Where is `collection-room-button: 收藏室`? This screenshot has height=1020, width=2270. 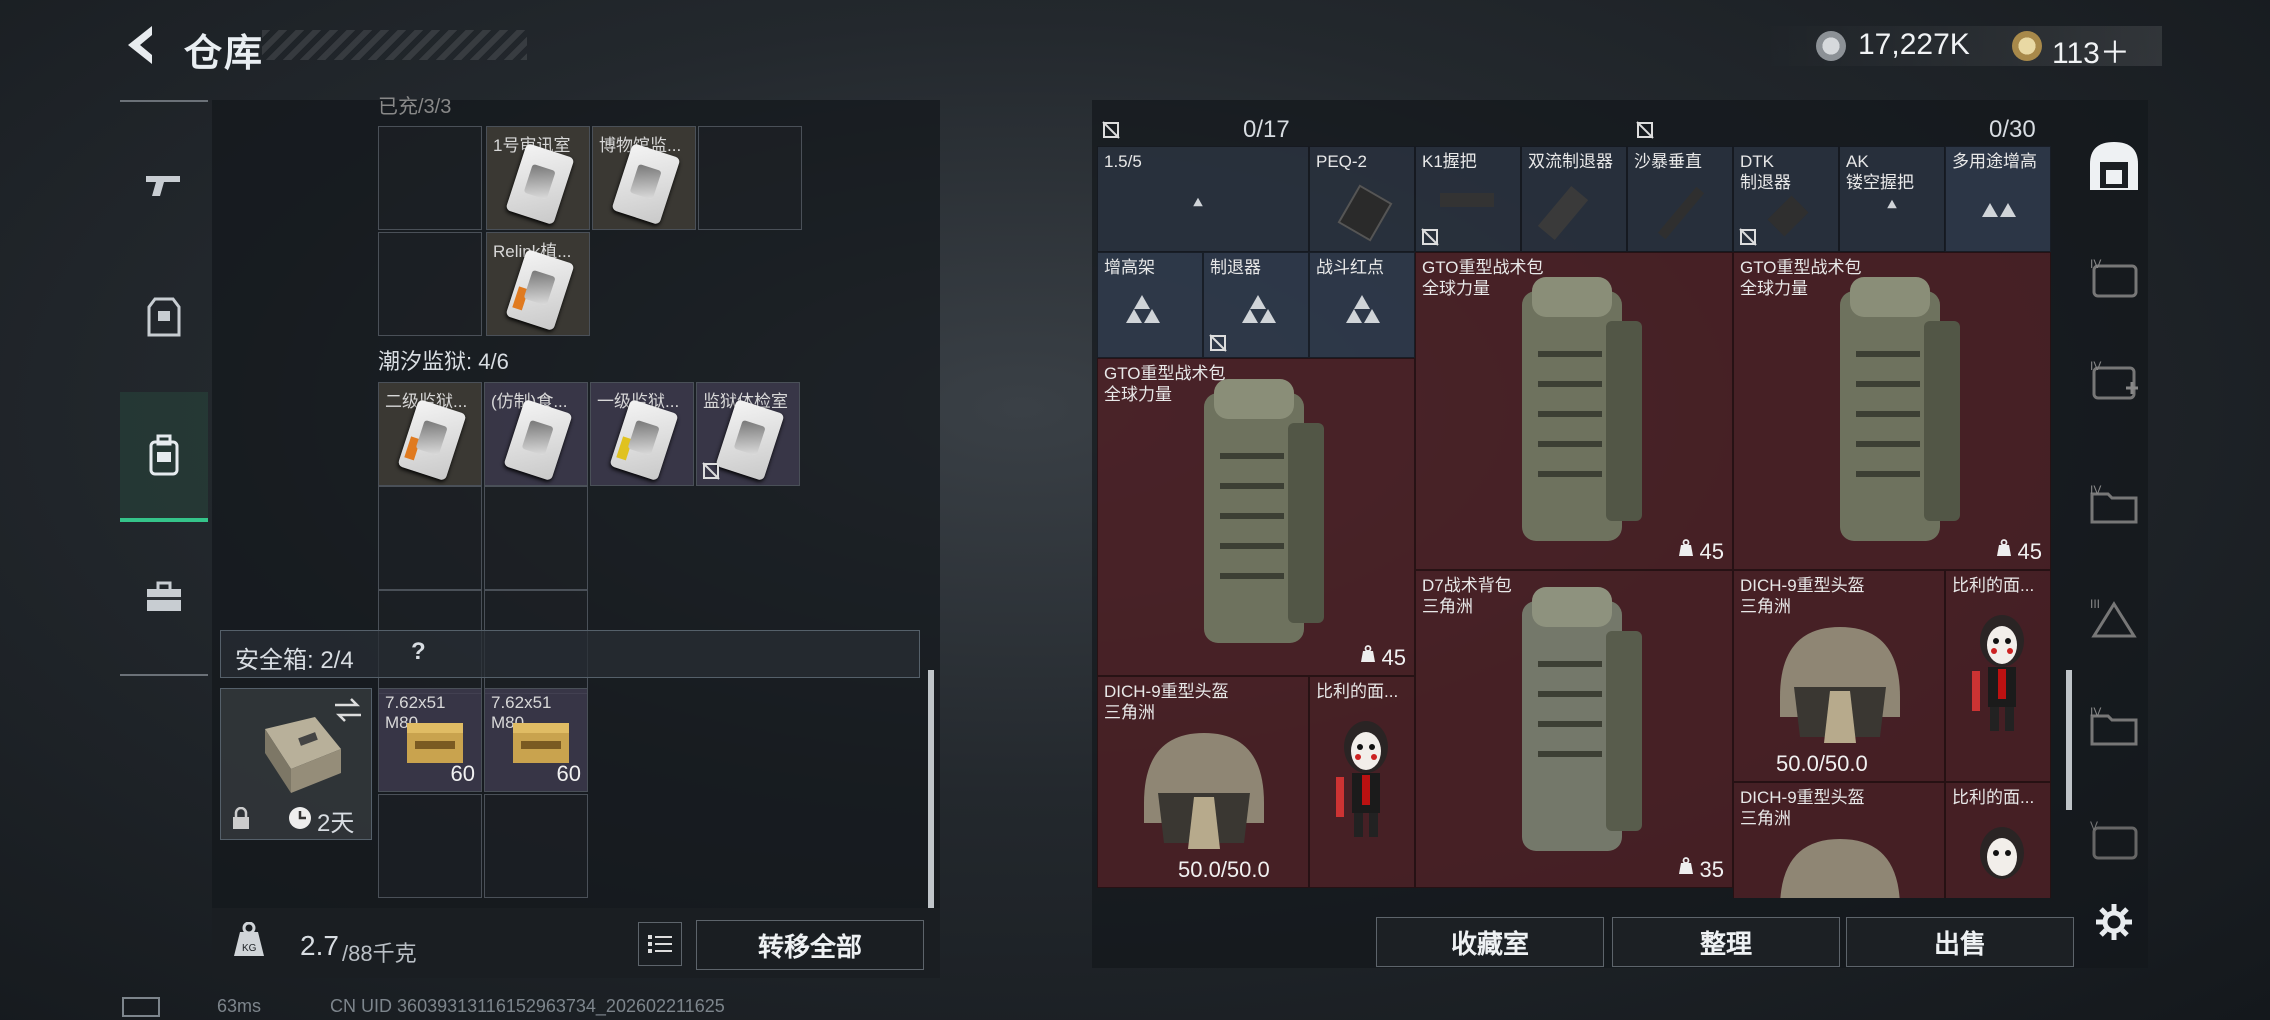
collection-room-button: 收藏室 is located at coordinates (1490, 942).